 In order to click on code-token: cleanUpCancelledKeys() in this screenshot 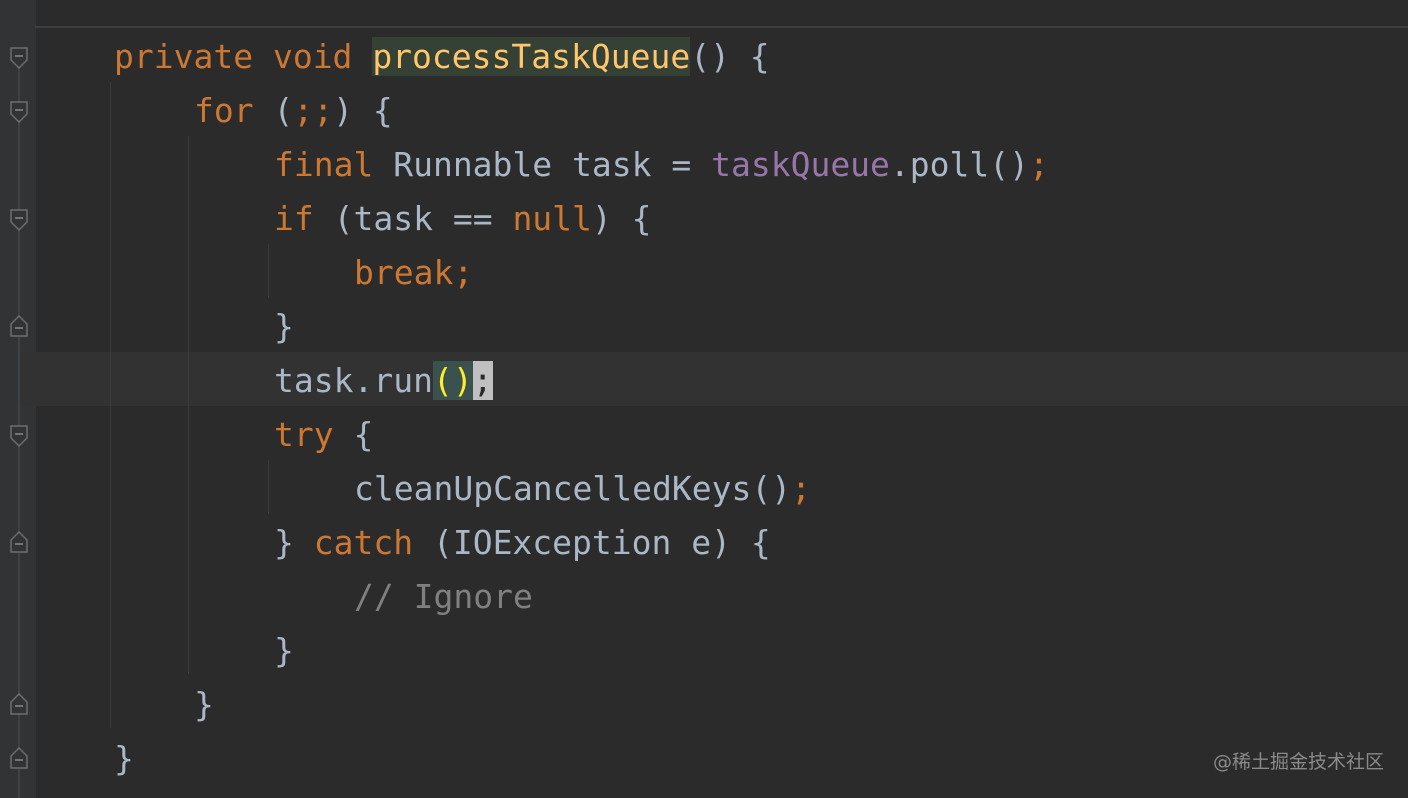, I will do `click(573, 488)`.